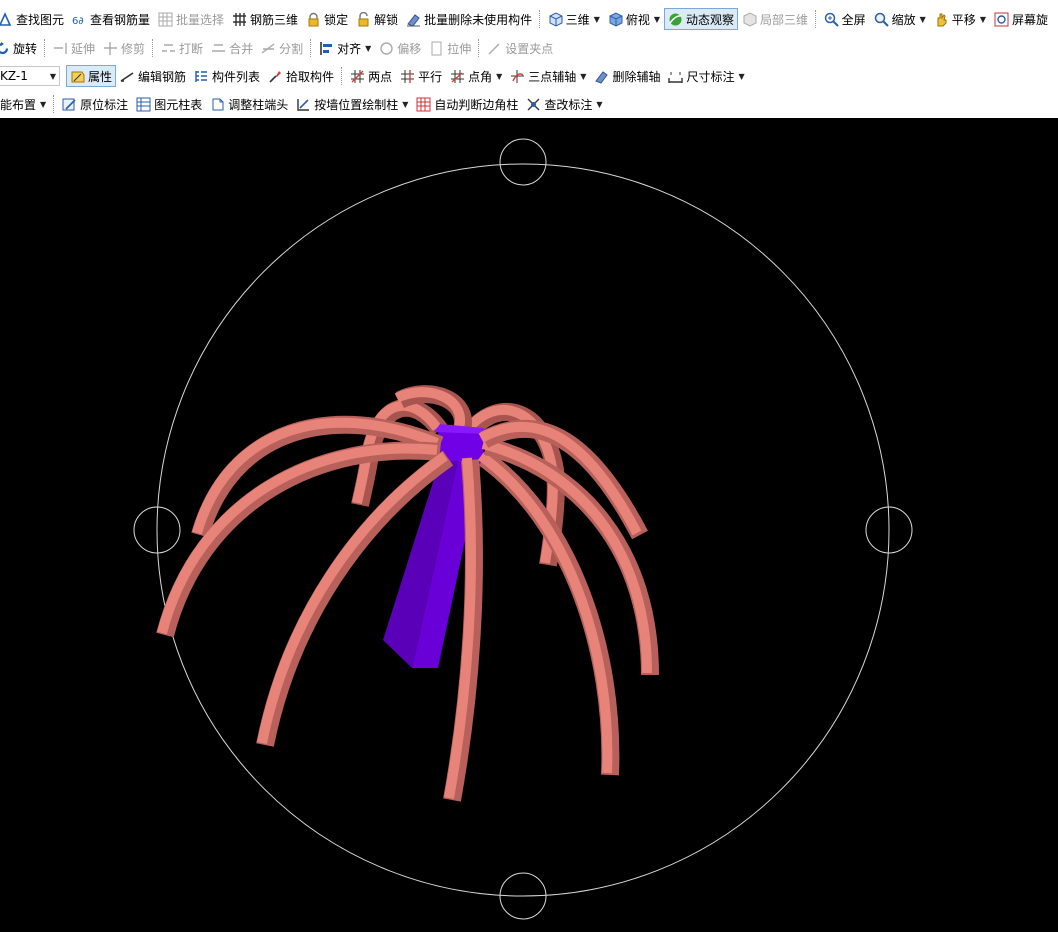 The image size is (1058, 932). What do you see at coordinates (457, 76) in the screenshot?
I see `point-angle-icon` at bounding box center [457, 76].